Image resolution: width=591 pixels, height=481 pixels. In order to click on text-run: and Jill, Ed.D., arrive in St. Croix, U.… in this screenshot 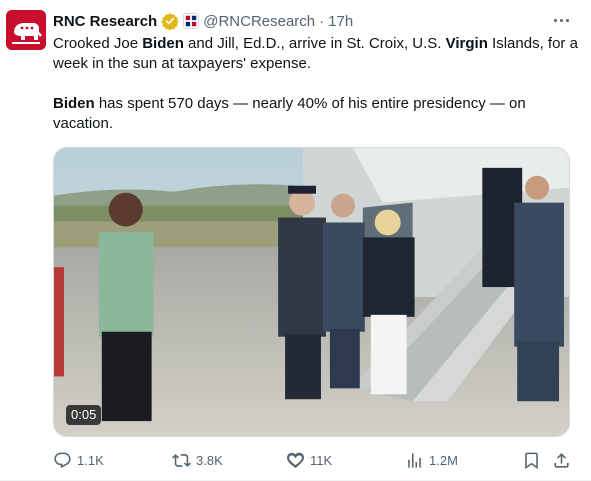, I will do `click(314, 43)`.